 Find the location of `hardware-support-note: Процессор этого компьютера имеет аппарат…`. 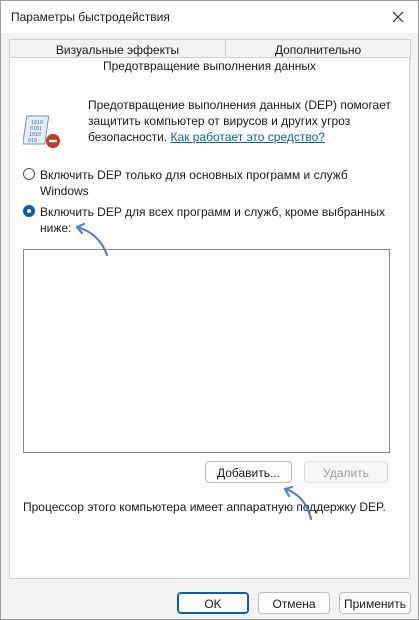

hardware-support-note: Процессор этого компьютера имеет аппарат… is located at coordinates (204, 507).